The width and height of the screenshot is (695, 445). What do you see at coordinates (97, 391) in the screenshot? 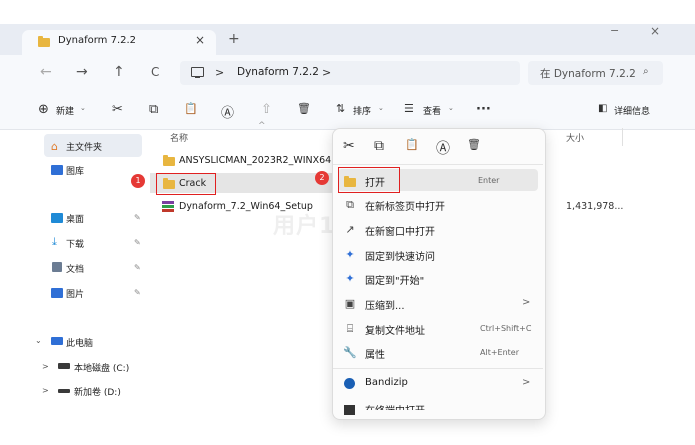
I see `sidebar-item-drive-d: 新加卷 (D:)` at bounding box center [97, 391].